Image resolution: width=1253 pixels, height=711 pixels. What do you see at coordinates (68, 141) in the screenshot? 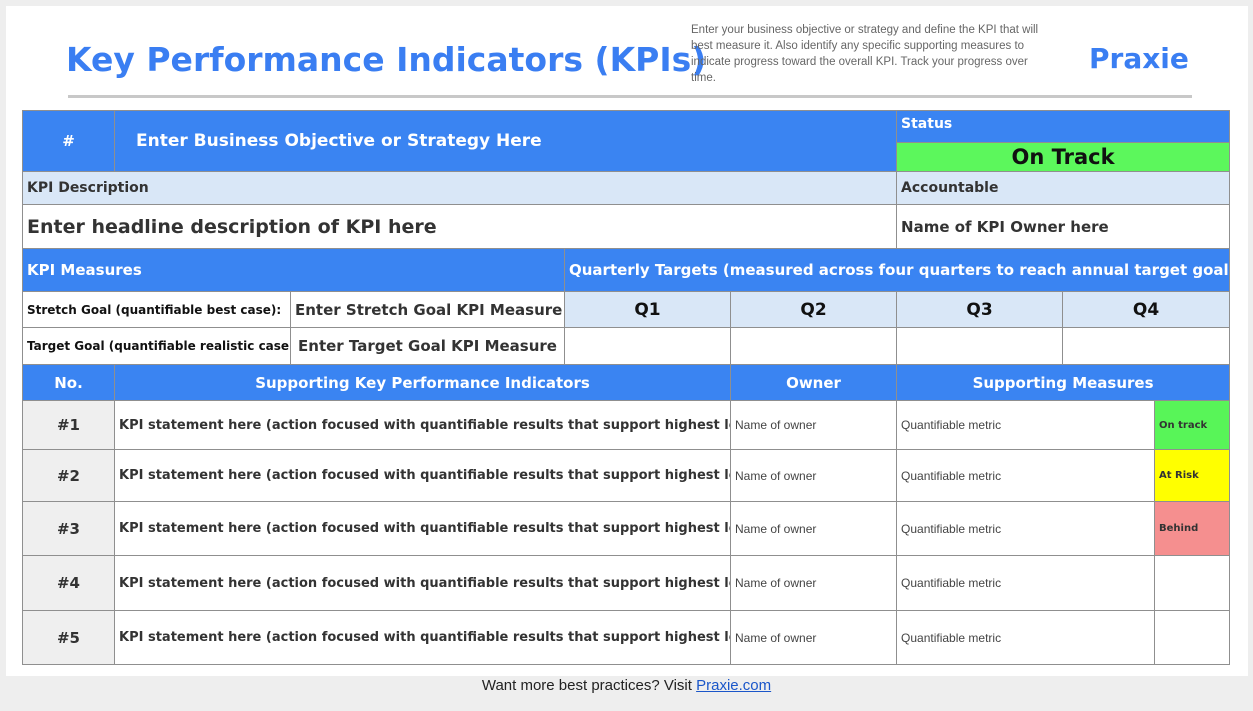
I see `objective-number-cell: #` at bounding box center [68, 141].